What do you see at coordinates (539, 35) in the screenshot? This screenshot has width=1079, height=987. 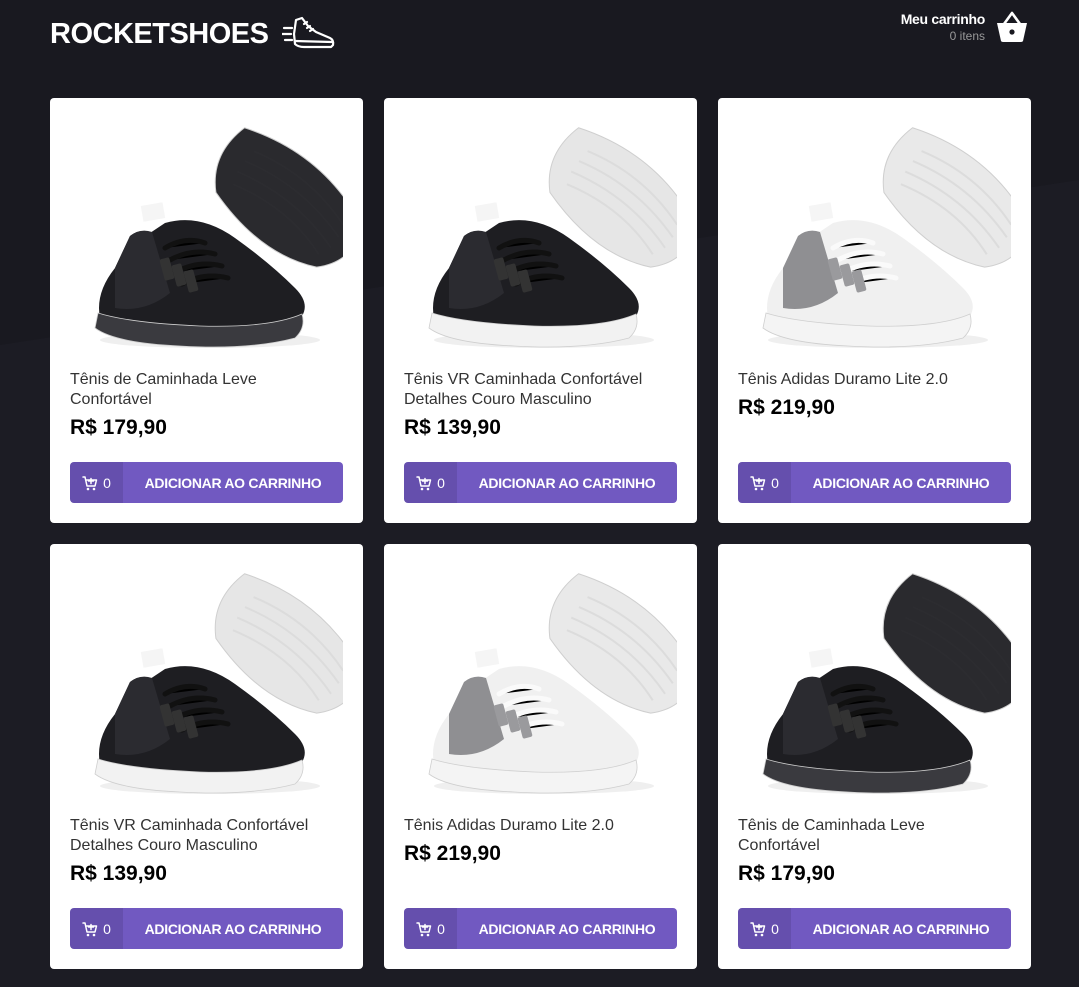 I see `site-header: ROCKETSHOES Meu carrinho 0 itens` at bounding box center [539, 35].